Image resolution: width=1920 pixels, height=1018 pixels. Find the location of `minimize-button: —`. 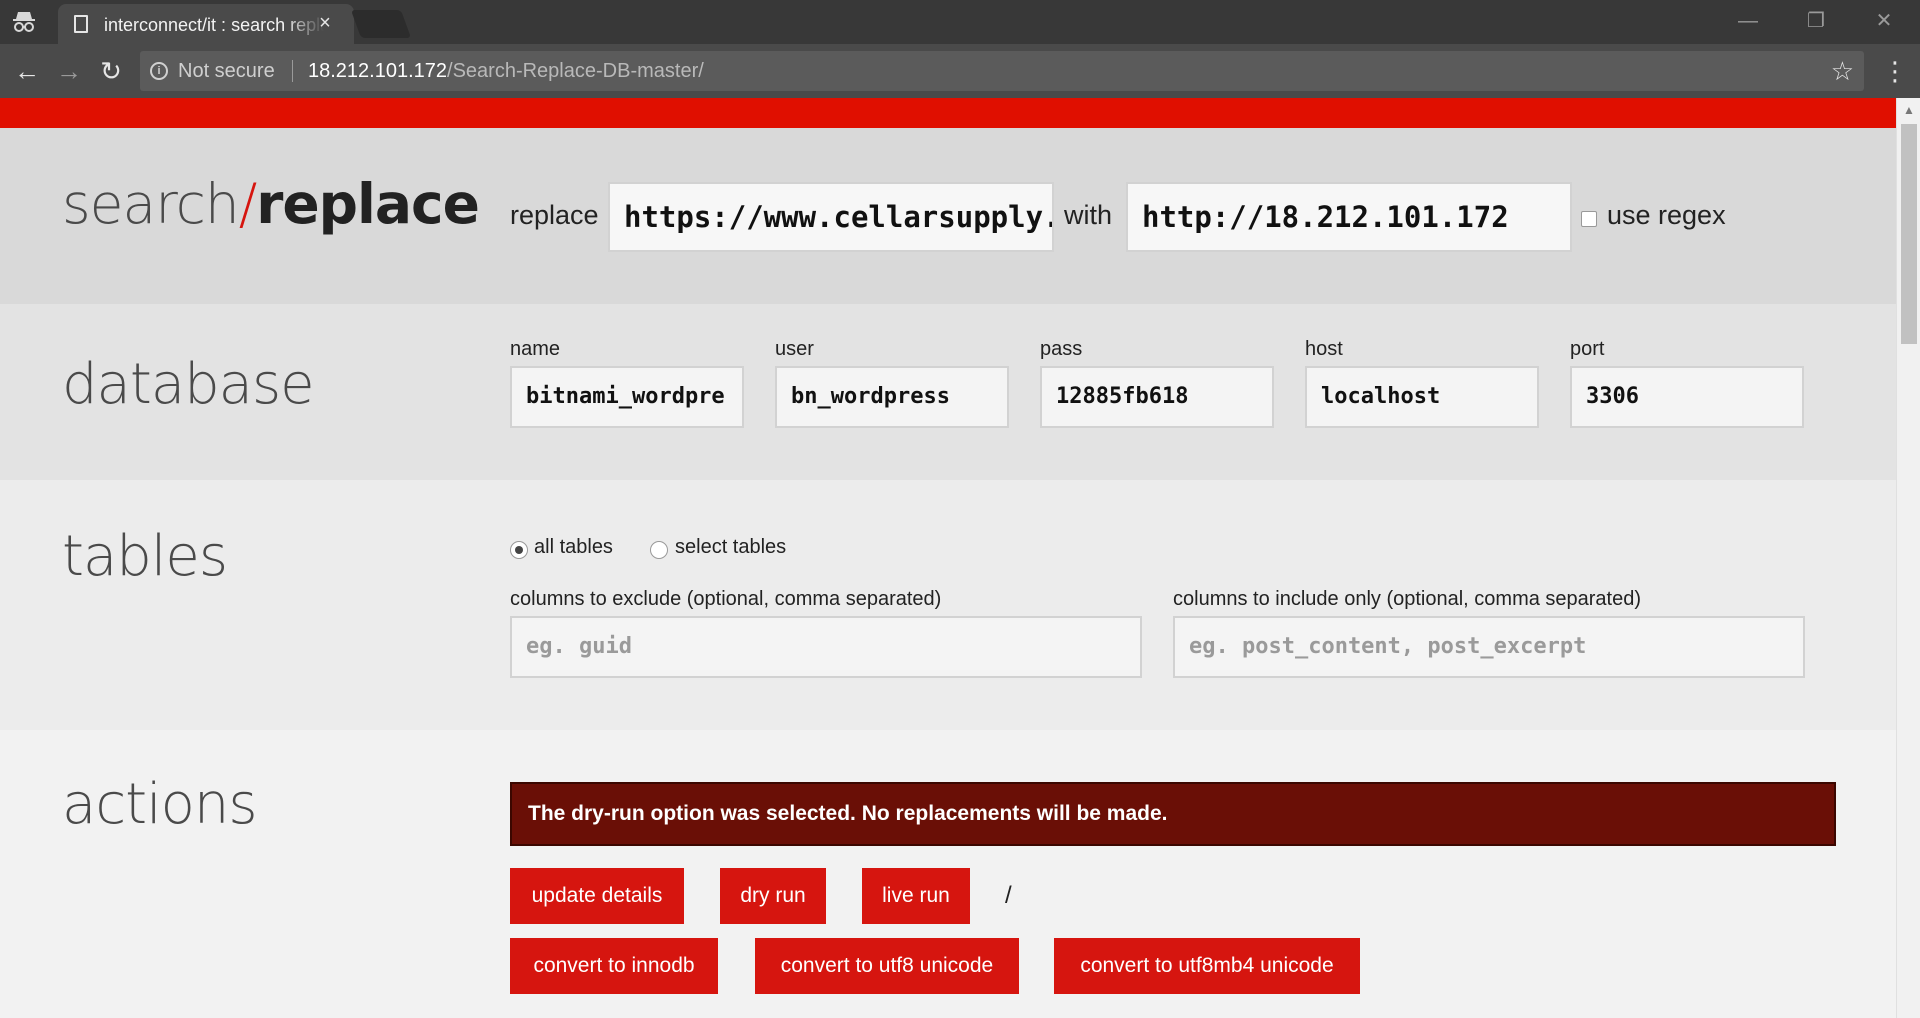

minimize-button: — is located at coordinates (1748, 21).